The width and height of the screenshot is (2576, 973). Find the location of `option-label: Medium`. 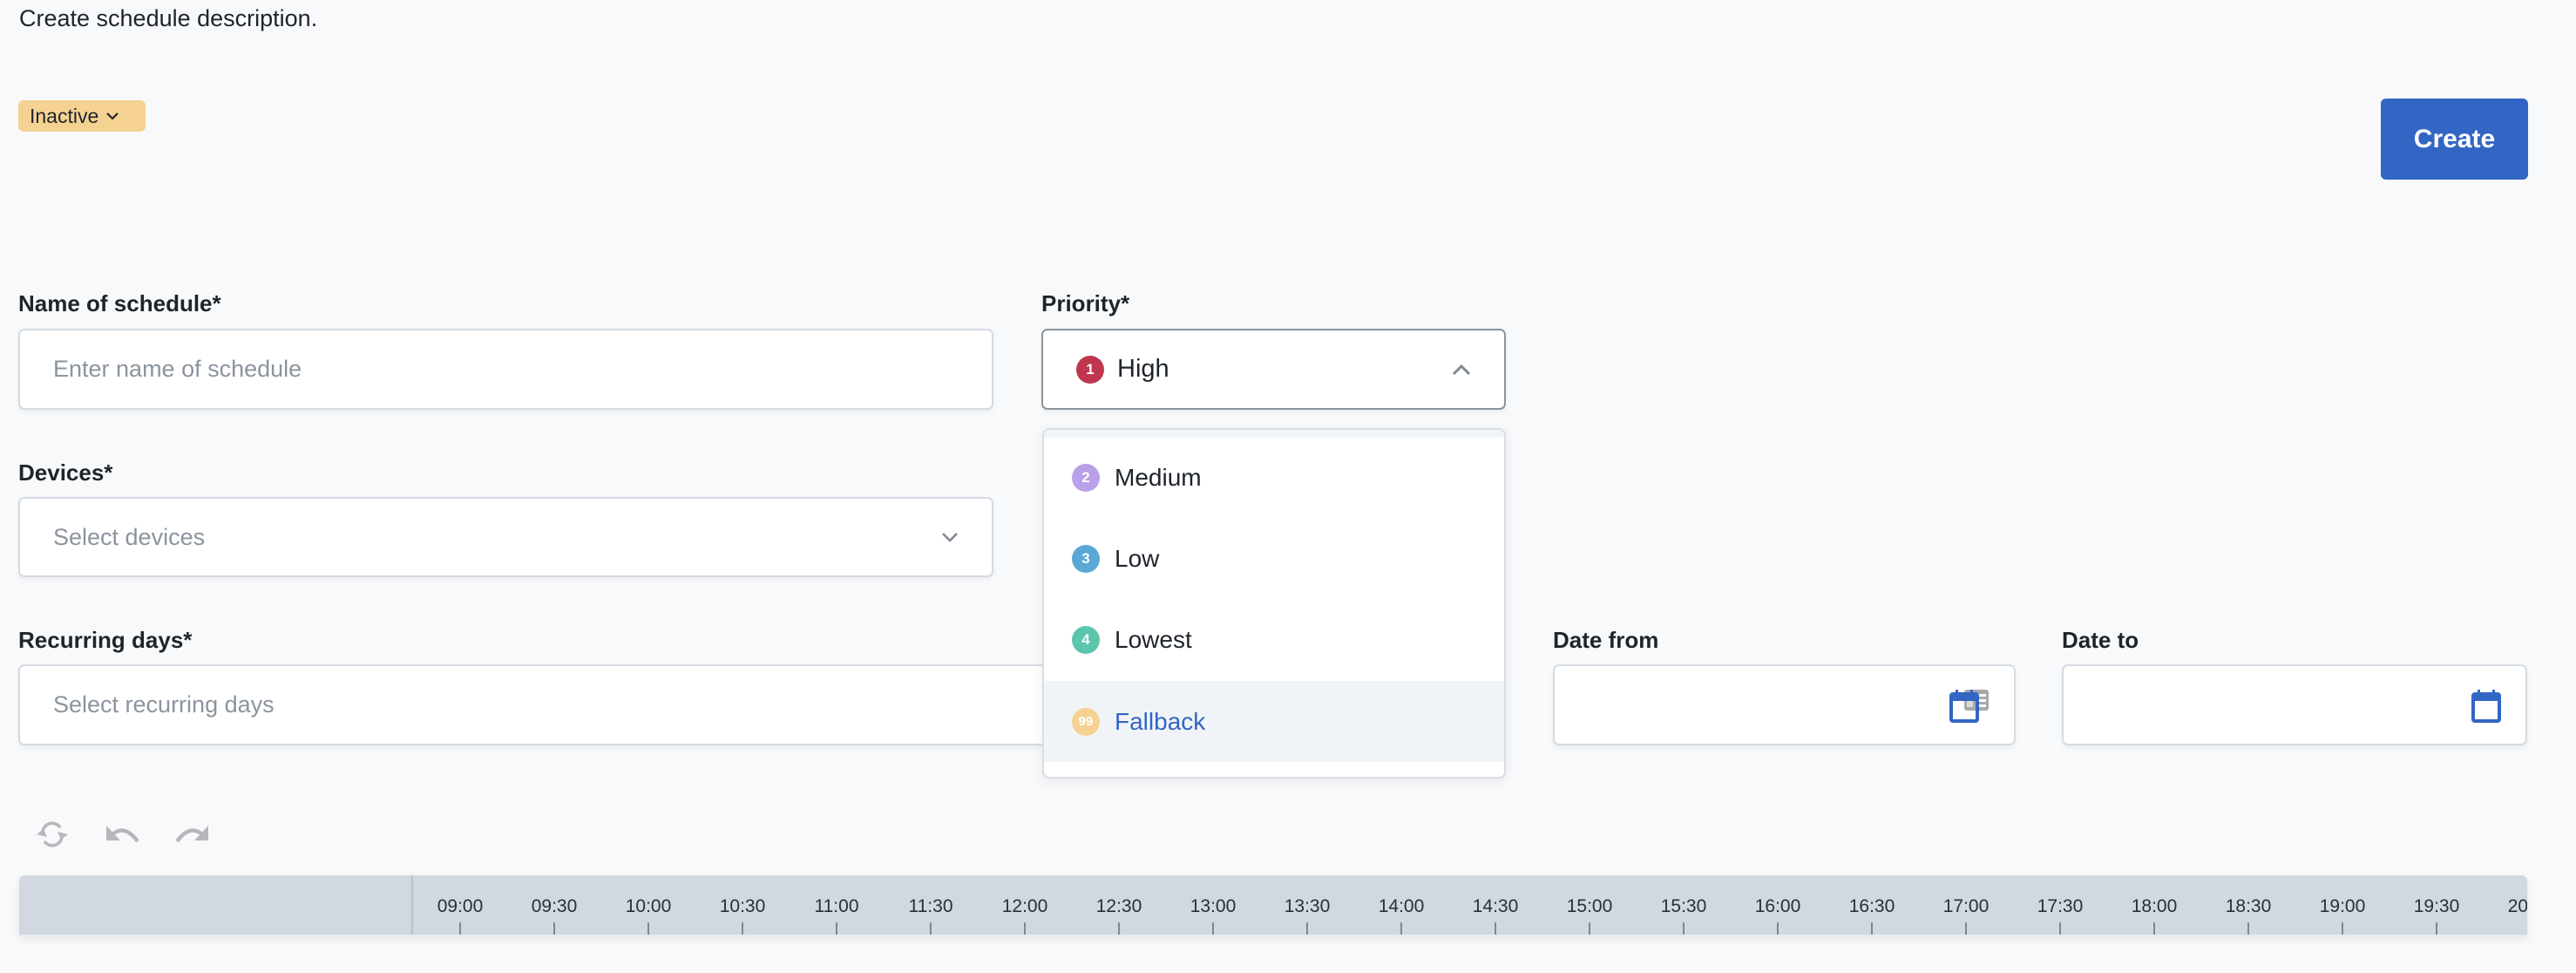

option-label: Medium is located at coordinates (1159, 477).